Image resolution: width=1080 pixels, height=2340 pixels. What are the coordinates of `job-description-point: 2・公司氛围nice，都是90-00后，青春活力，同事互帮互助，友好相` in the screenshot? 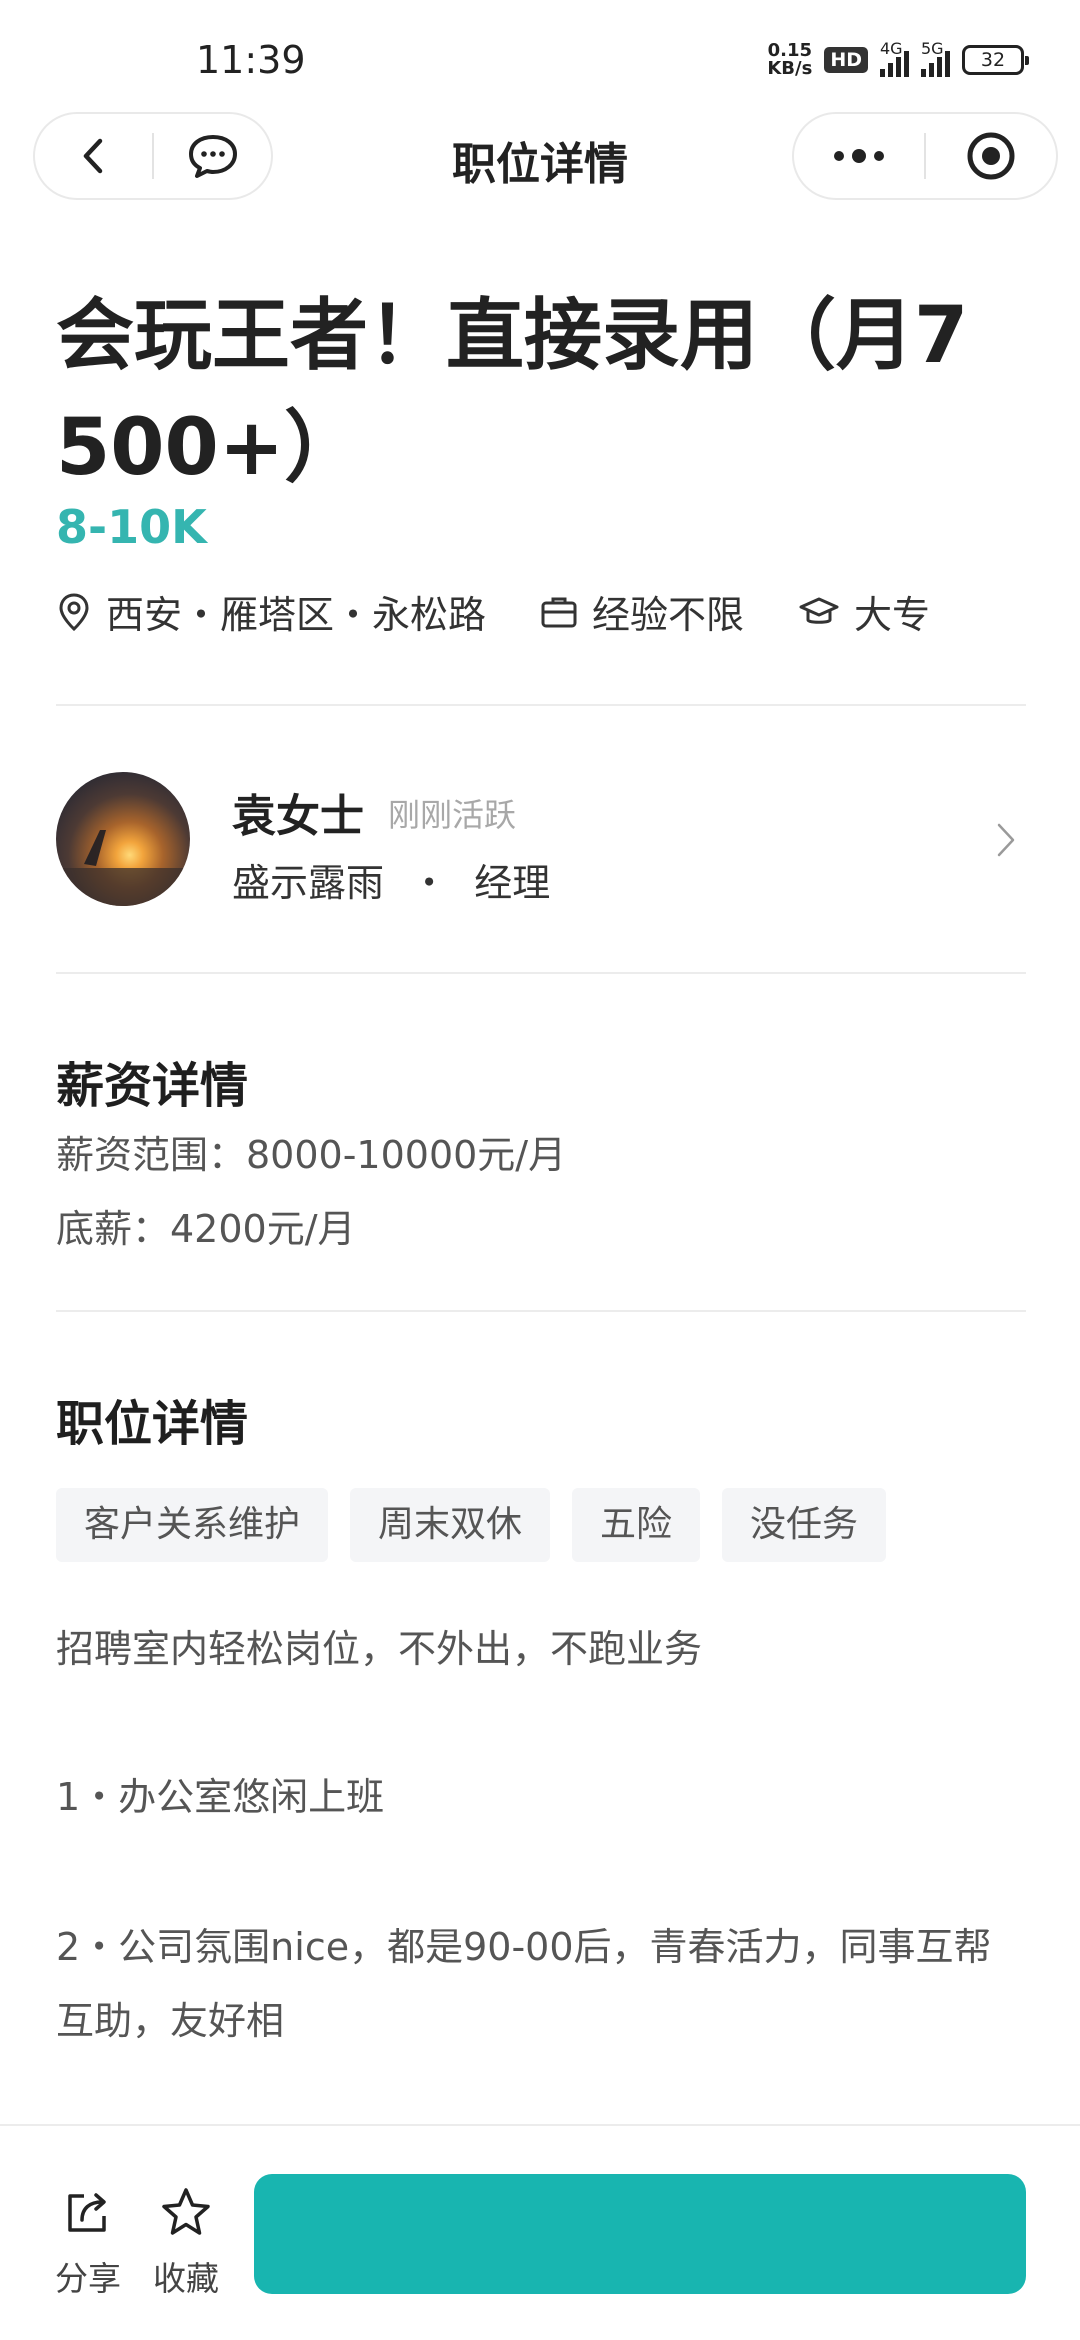 It's located at (524, 1984).